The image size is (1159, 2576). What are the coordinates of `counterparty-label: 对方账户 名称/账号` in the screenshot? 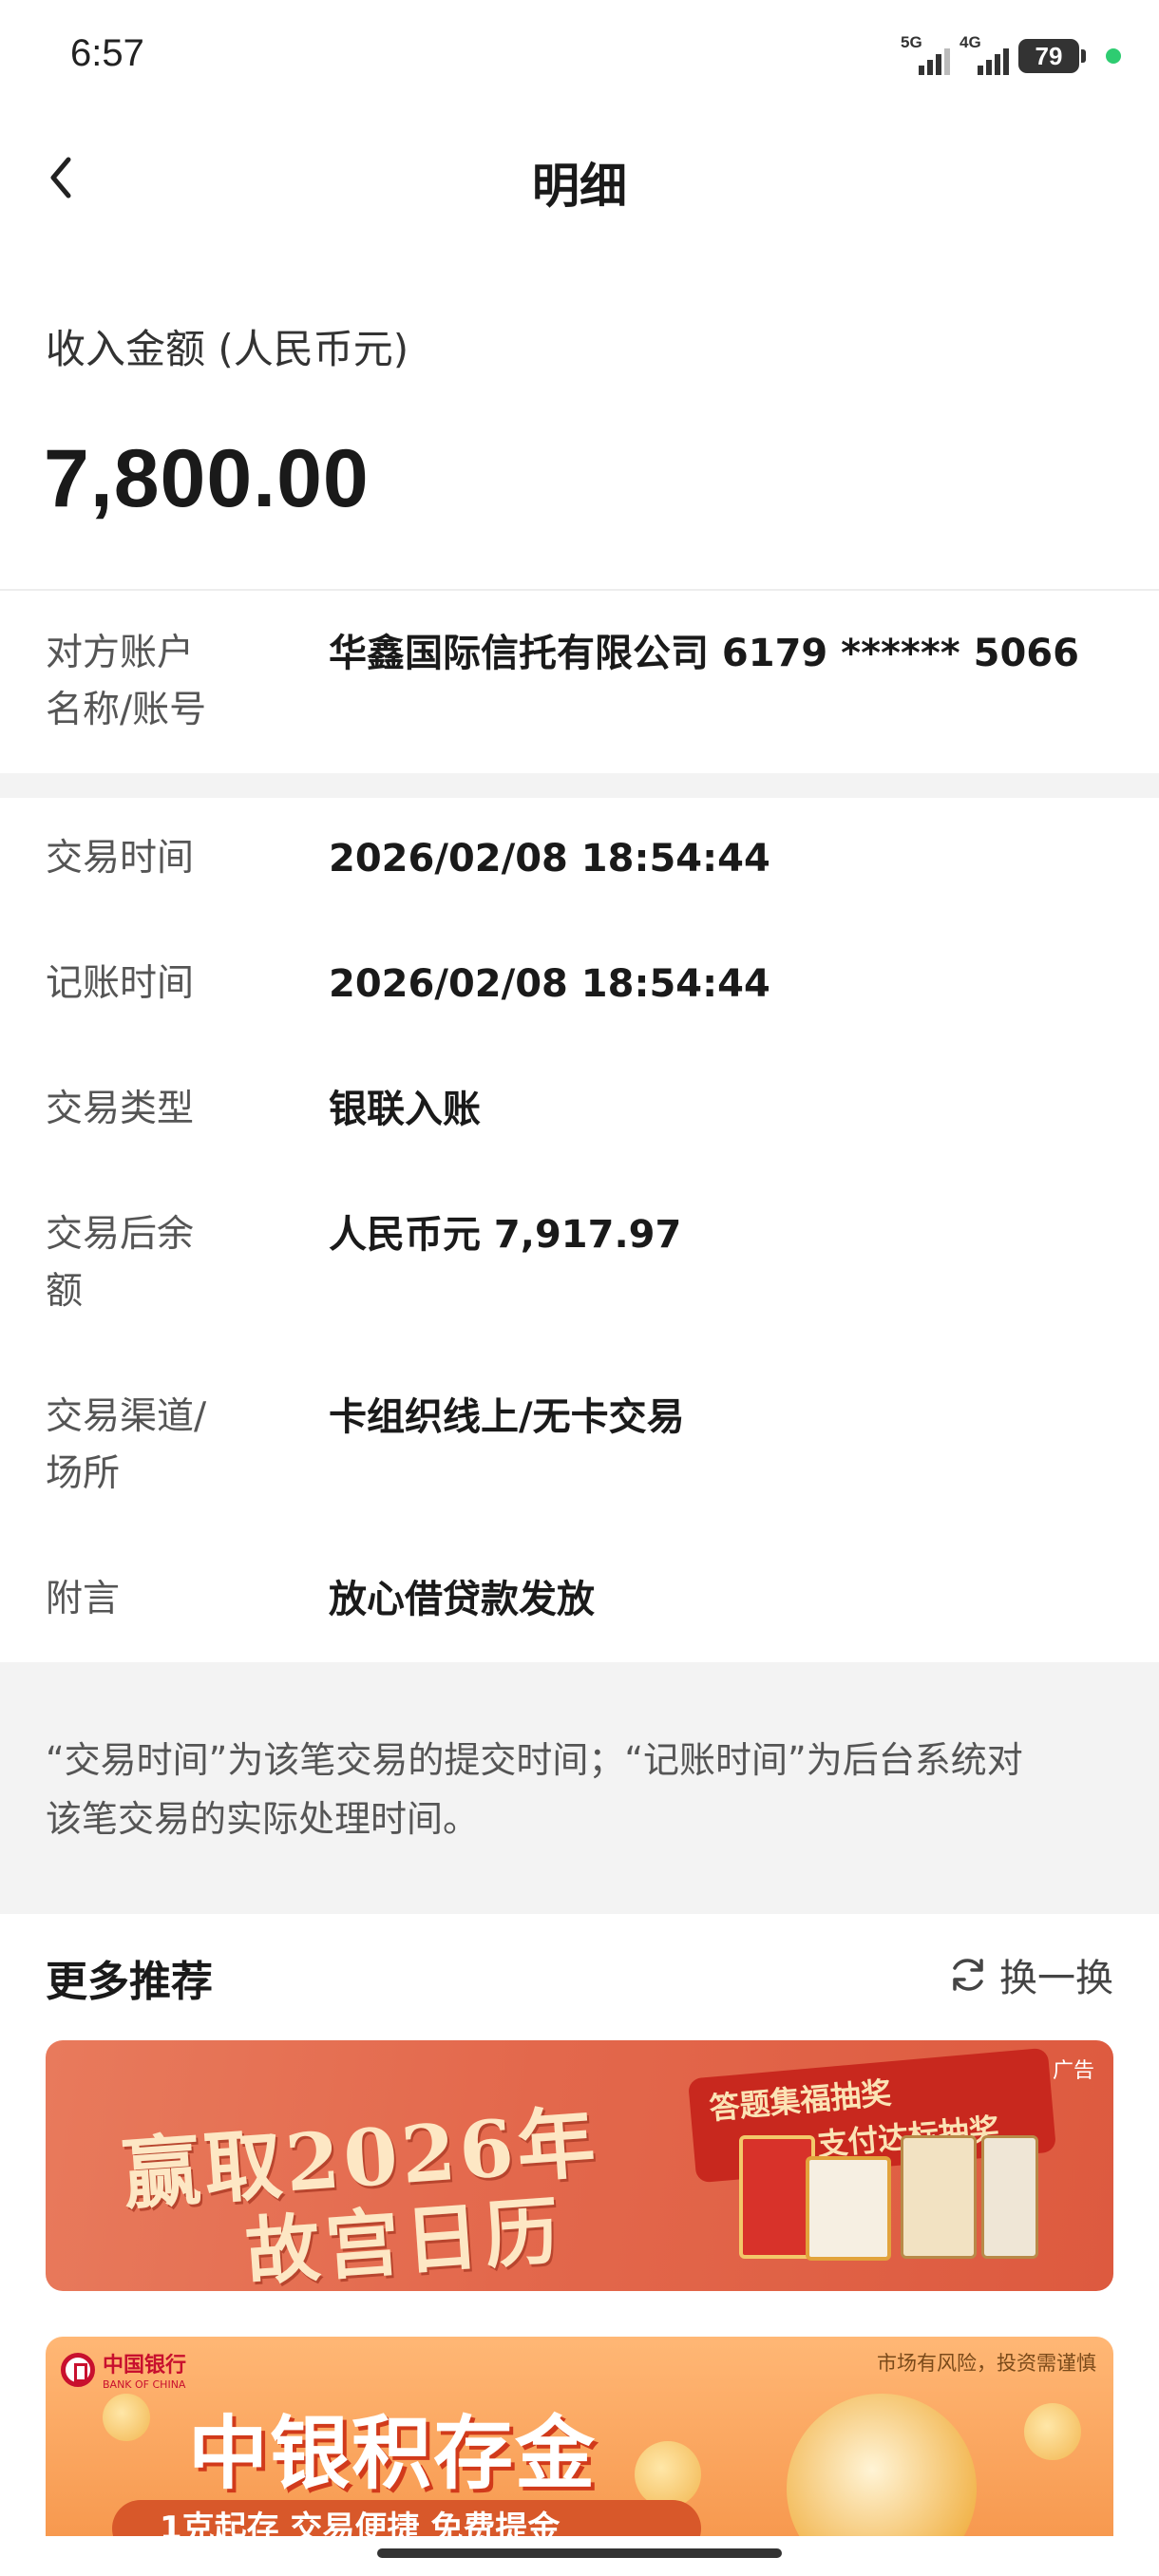 It's located at (155, 682).